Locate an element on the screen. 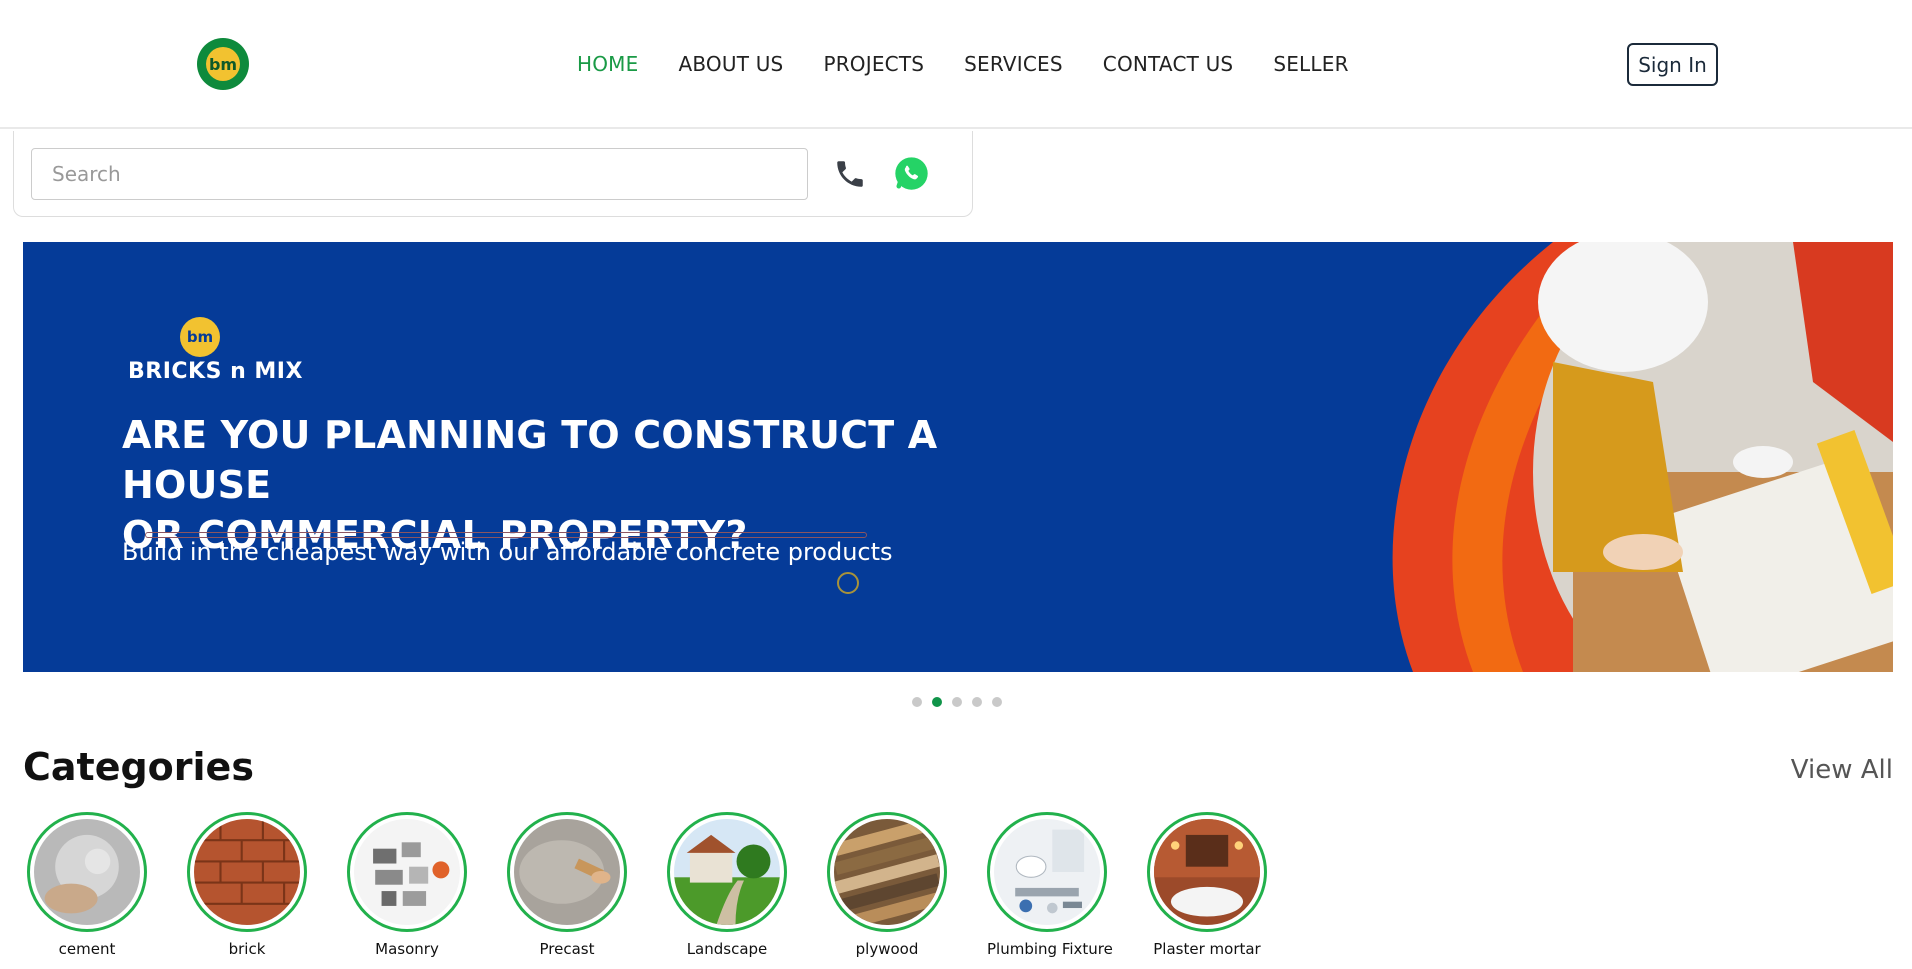 This screenshot has height=969, width=1912. banner-logo-mark: bm is located at coordinates (200, 337).